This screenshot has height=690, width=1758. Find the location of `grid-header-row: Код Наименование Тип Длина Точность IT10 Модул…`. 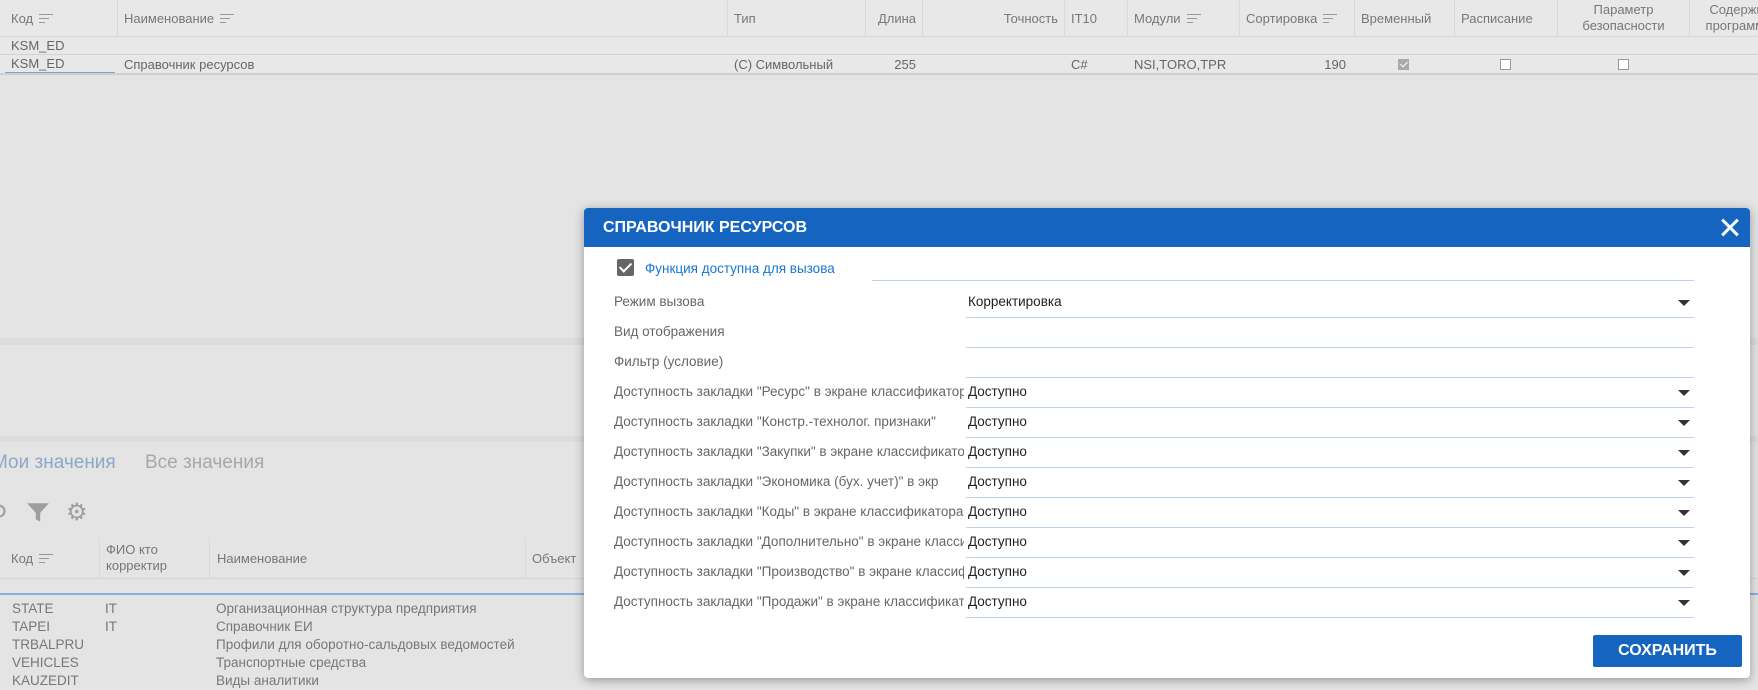

grid-header-row: Код Наименование Тип Длина Точность IT10 Модул… is located at coordinates (879, 18).